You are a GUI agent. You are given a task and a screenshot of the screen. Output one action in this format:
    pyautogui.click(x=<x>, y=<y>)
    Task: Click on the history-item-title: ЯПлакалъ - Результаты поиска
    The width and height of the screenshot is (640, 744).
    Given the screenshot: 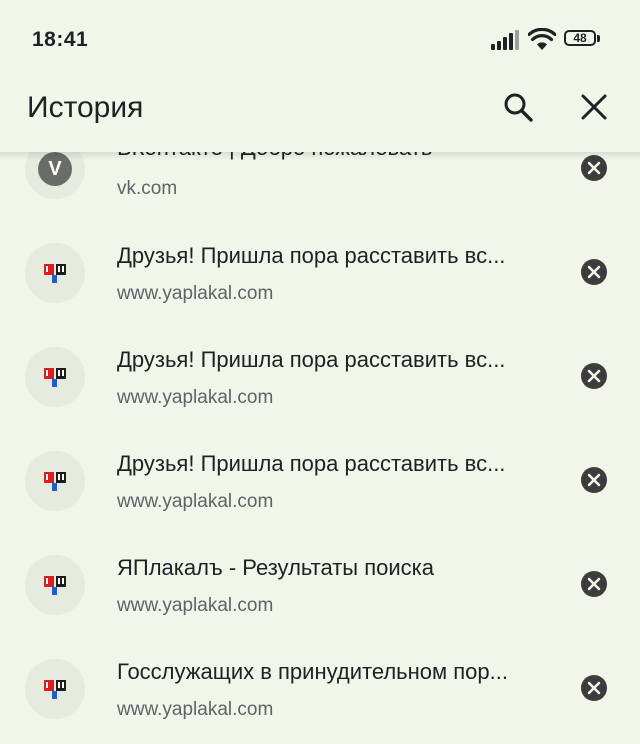 What is the action you would take?
    pyautogui.click(x=276, y=567)
    